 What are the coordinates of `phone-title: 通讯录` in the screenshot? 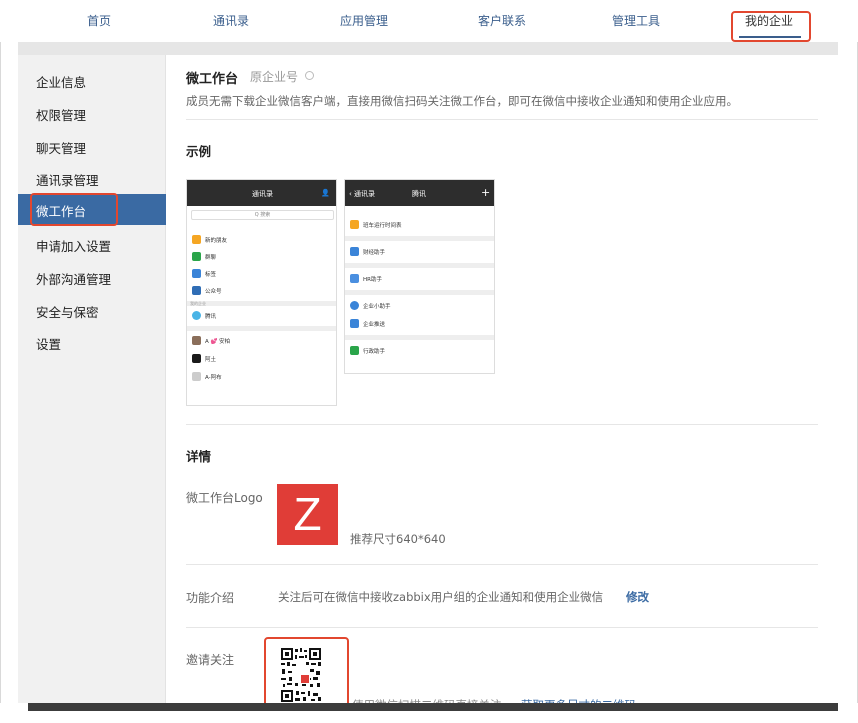 It's located at (262, 194).